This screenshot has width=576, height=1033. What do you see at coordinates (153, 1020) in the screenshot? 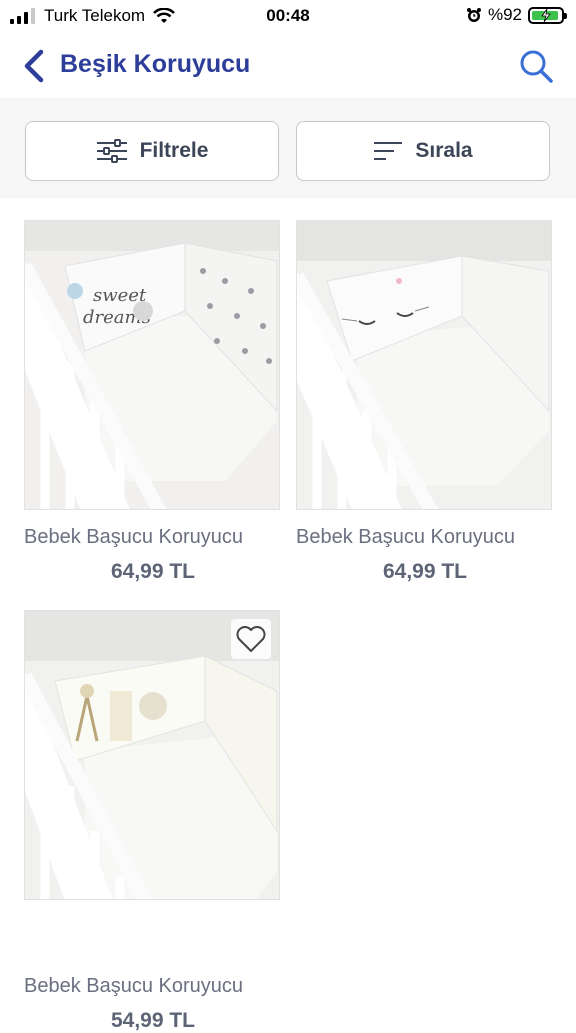
I see `product-price: 54,99 TL` at bounding box center [153, 1020].